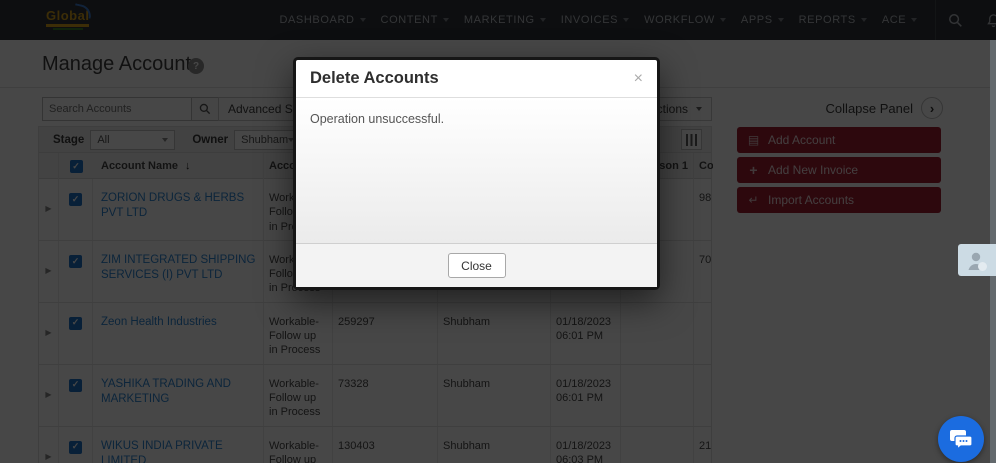 The image size is (996, 463). I want to click on profile-tab-widget, so click(977, 260).